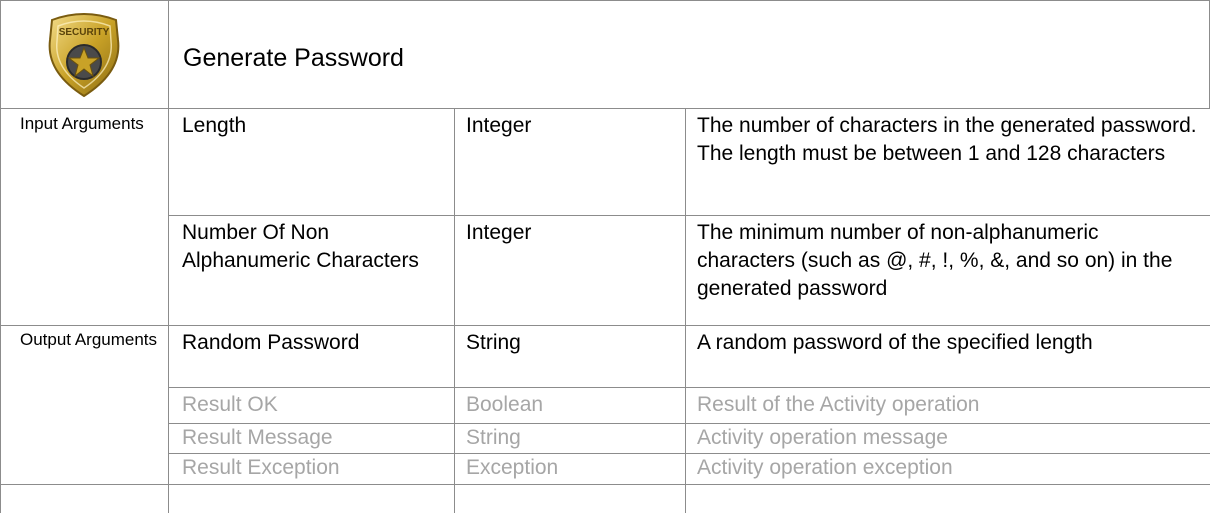 The height and width of the screenshot is (513, 1210). I want to click on arg-name-result-ok: Result OK, so click(230, 404).